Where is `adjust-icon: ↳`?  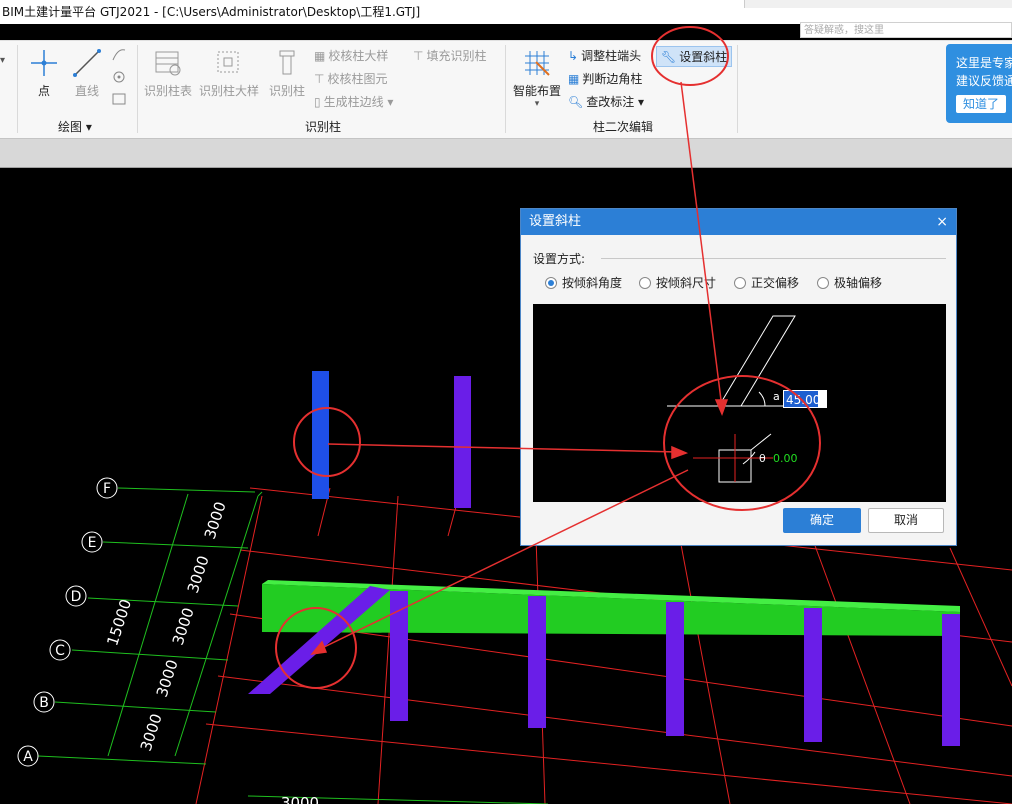
adjust-icon: ↳ is located at coordinates (573, 55).